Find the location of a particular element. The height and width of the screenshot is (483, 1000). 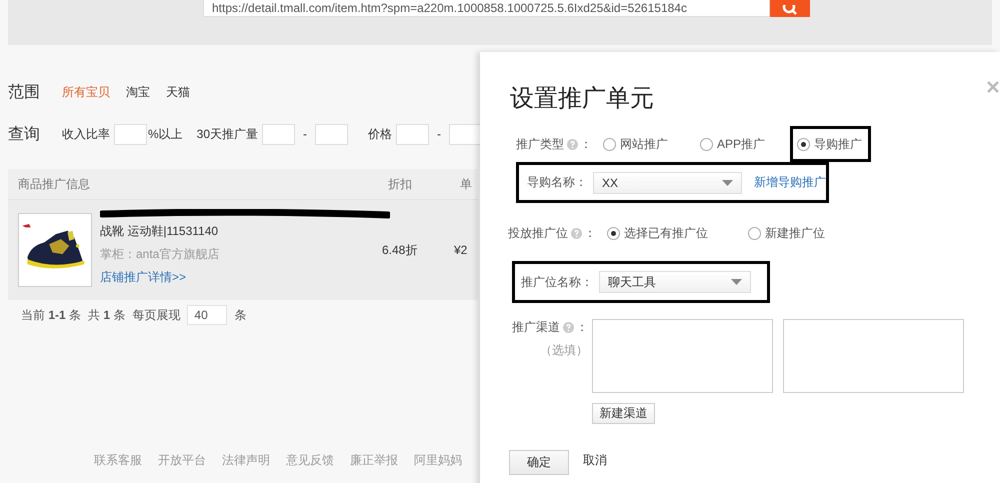

filter-label: 价格 is located at coordinates (380, 134).